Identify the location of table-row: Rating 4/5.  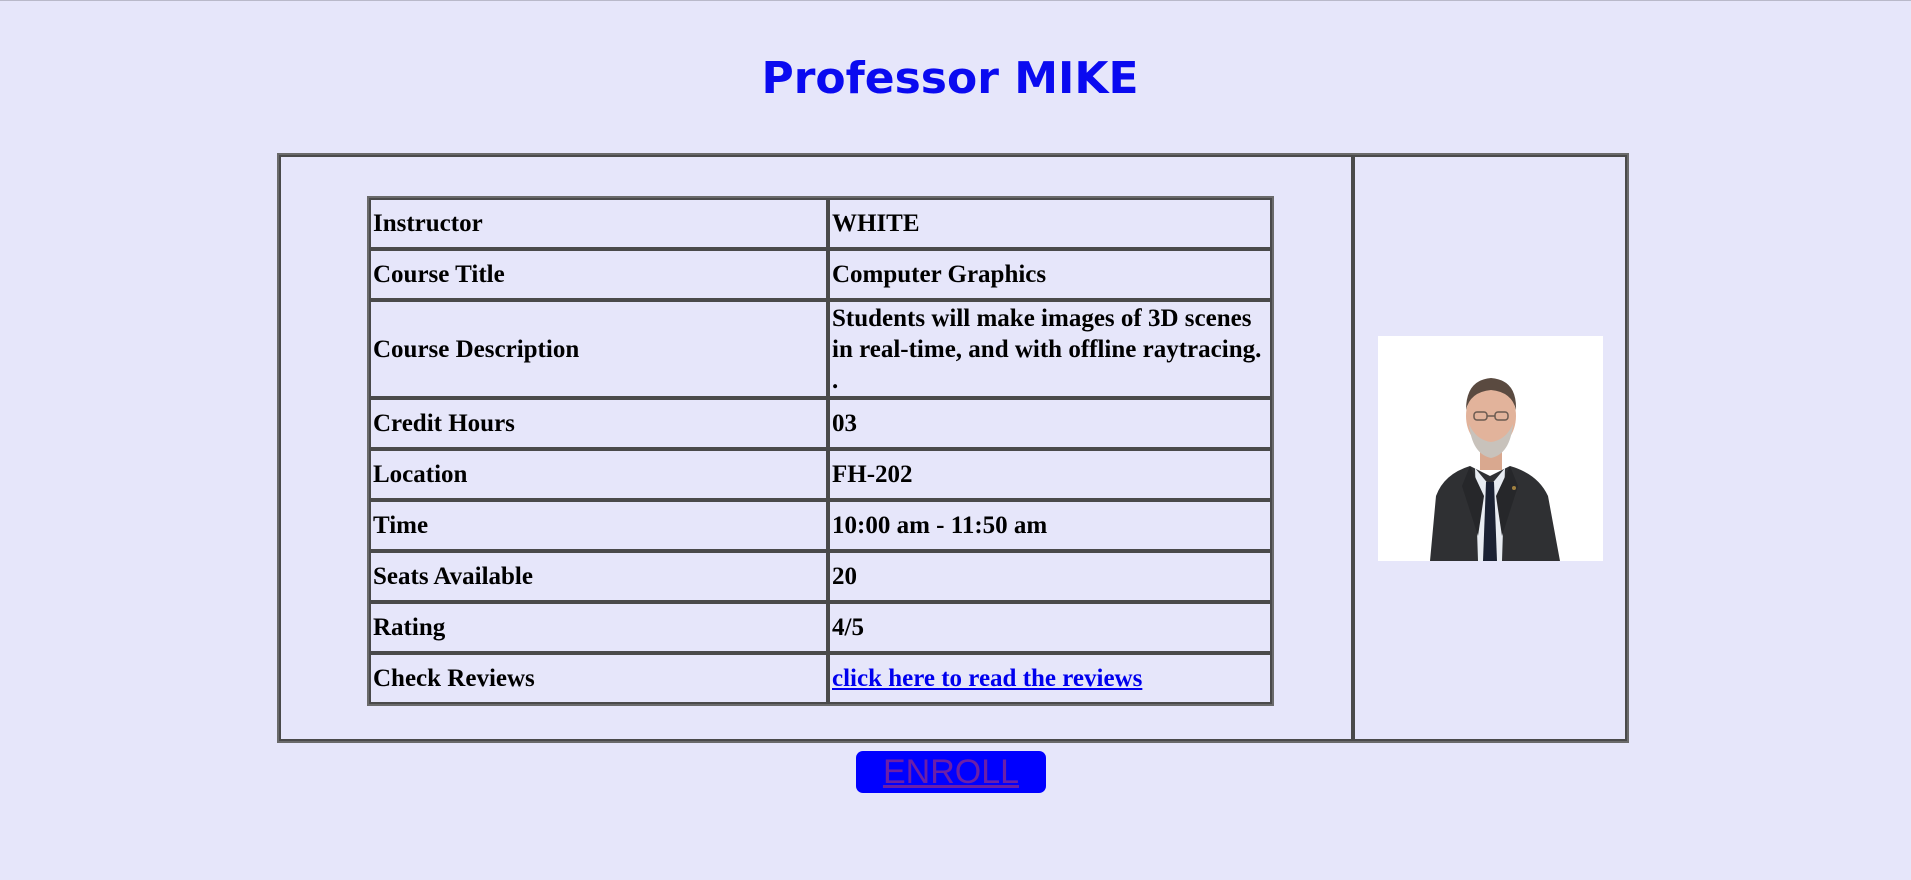
(820, 627).